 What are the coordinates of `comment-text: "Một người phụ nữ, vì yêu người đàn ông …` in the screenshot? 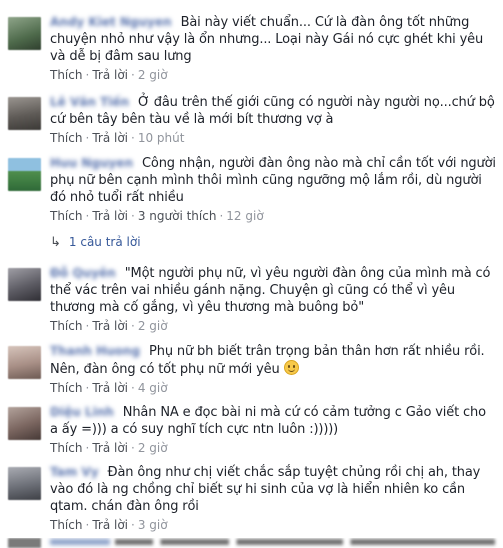 It's located at (270, 290).